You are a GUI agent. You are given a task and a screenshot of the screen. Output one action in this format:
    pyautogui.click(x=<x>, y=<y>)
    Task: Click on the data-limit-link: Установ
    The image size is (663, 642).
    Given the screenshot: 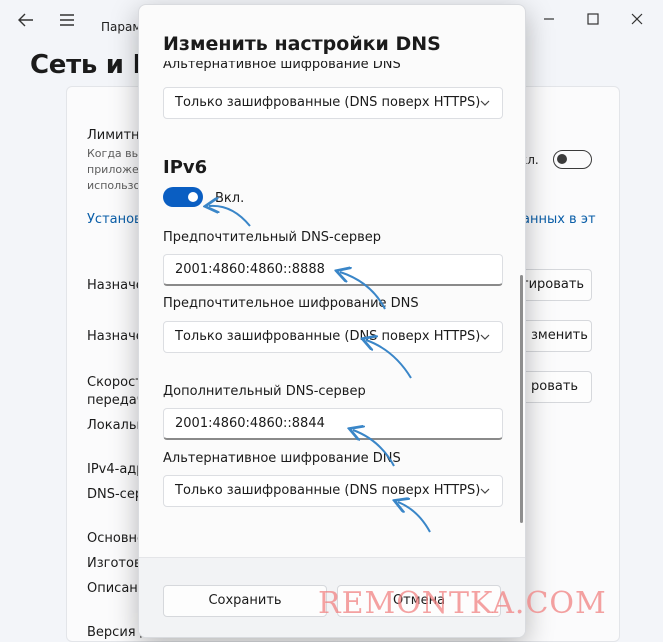 What is the action you would take?
    pyautogui.click(x=114, y=219)
    